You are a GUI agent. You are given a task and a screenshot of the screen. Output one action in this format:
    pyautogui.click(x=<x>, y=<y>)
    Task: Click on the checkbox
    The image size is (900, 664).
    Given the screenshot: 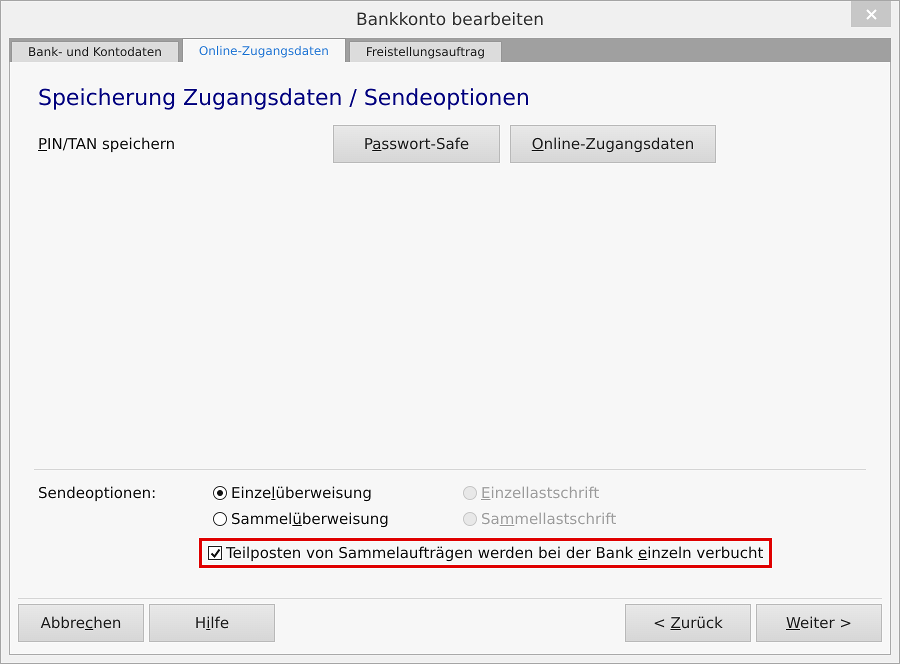 What is the action you would take?
    pyautogui.click(x=215, y=553)
    